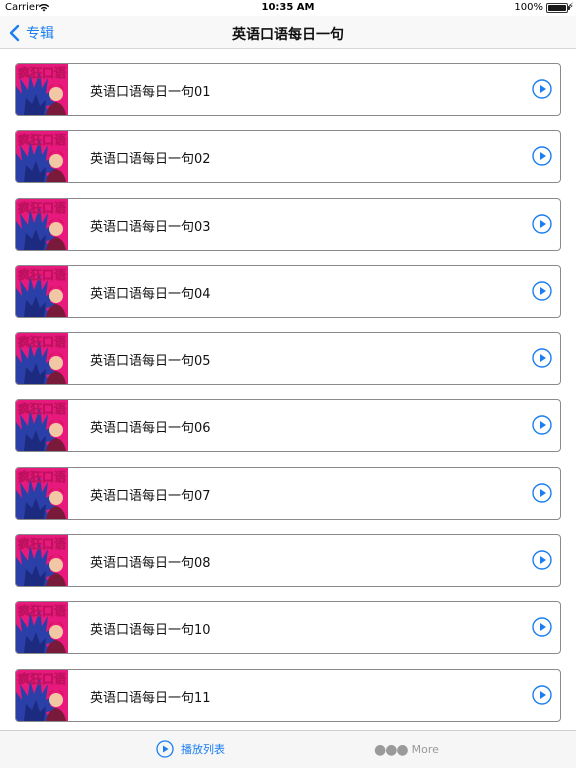 The height and width of the screenshot is (768, 576). Describe the element at coordinates (150, 698) in the screenshot. I see `list-item-title: 英语口语每日一句11` at that location.